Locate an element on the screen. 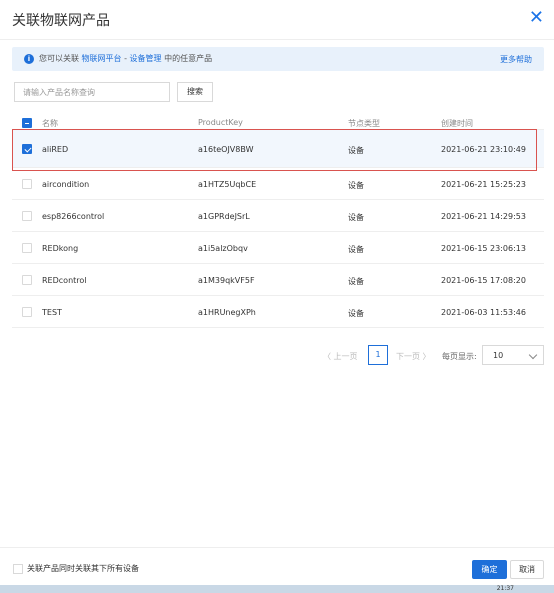 The height and width of the screenshot is (593, 554). created-time: 2021-06-15 17:08:20 is located at coordinates (483, 280).